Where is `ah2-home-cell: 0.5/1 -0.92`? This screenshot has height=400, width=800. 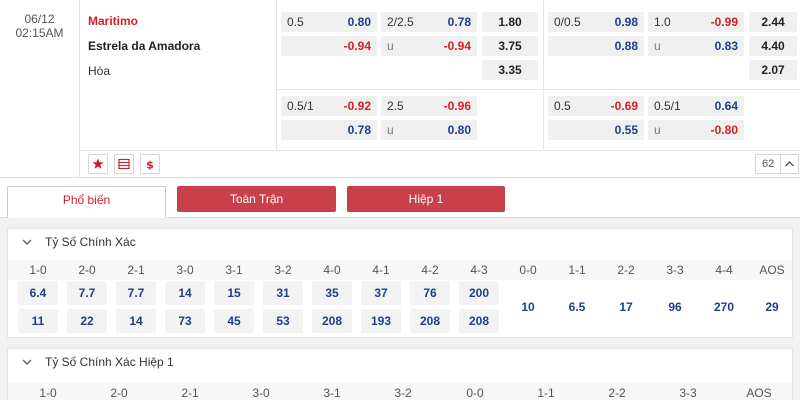 ah2-home-cell: 0.5/1 -0.92 is located at coordinates (329, 106).